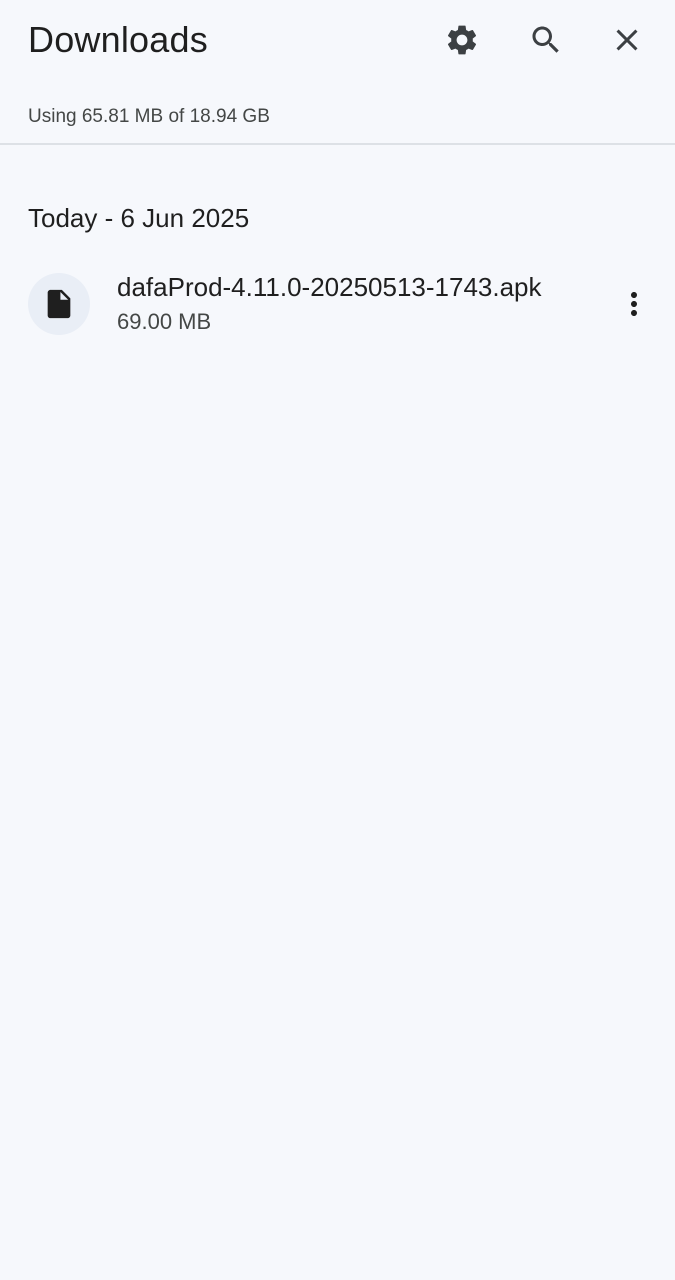 Image resolution: width=675 pixels, height=1280 pixels. I want to click on more-options-button, so click(634, 304).